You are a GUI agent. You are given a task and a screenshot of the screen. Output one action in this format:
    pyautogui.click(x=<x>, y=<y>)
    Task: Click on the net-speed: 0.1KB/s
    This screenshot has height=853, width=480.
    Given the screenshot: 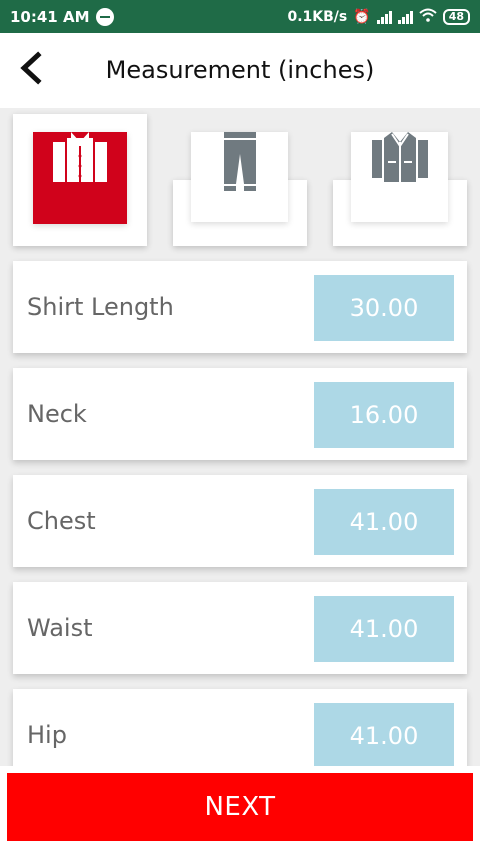 What is the action you would take?
    pyautogui.click(x=317, y=16)
    